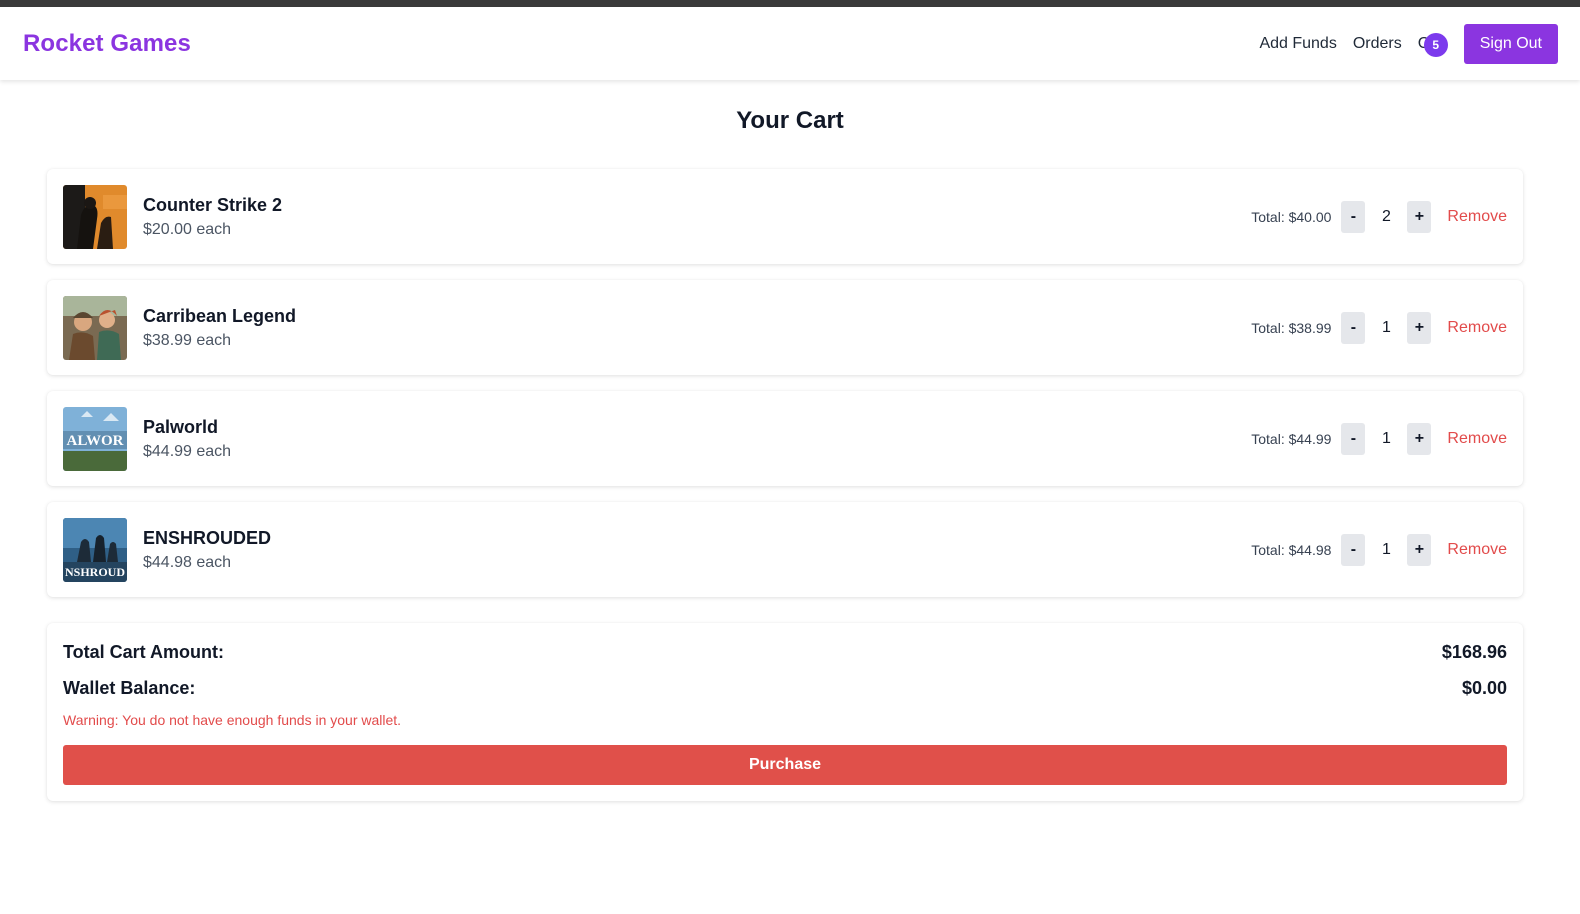 Image resolution: width=1580 pixels, height=914 pixels. I want to click on item-unit-price: $44.98 each, so click(187, 562).